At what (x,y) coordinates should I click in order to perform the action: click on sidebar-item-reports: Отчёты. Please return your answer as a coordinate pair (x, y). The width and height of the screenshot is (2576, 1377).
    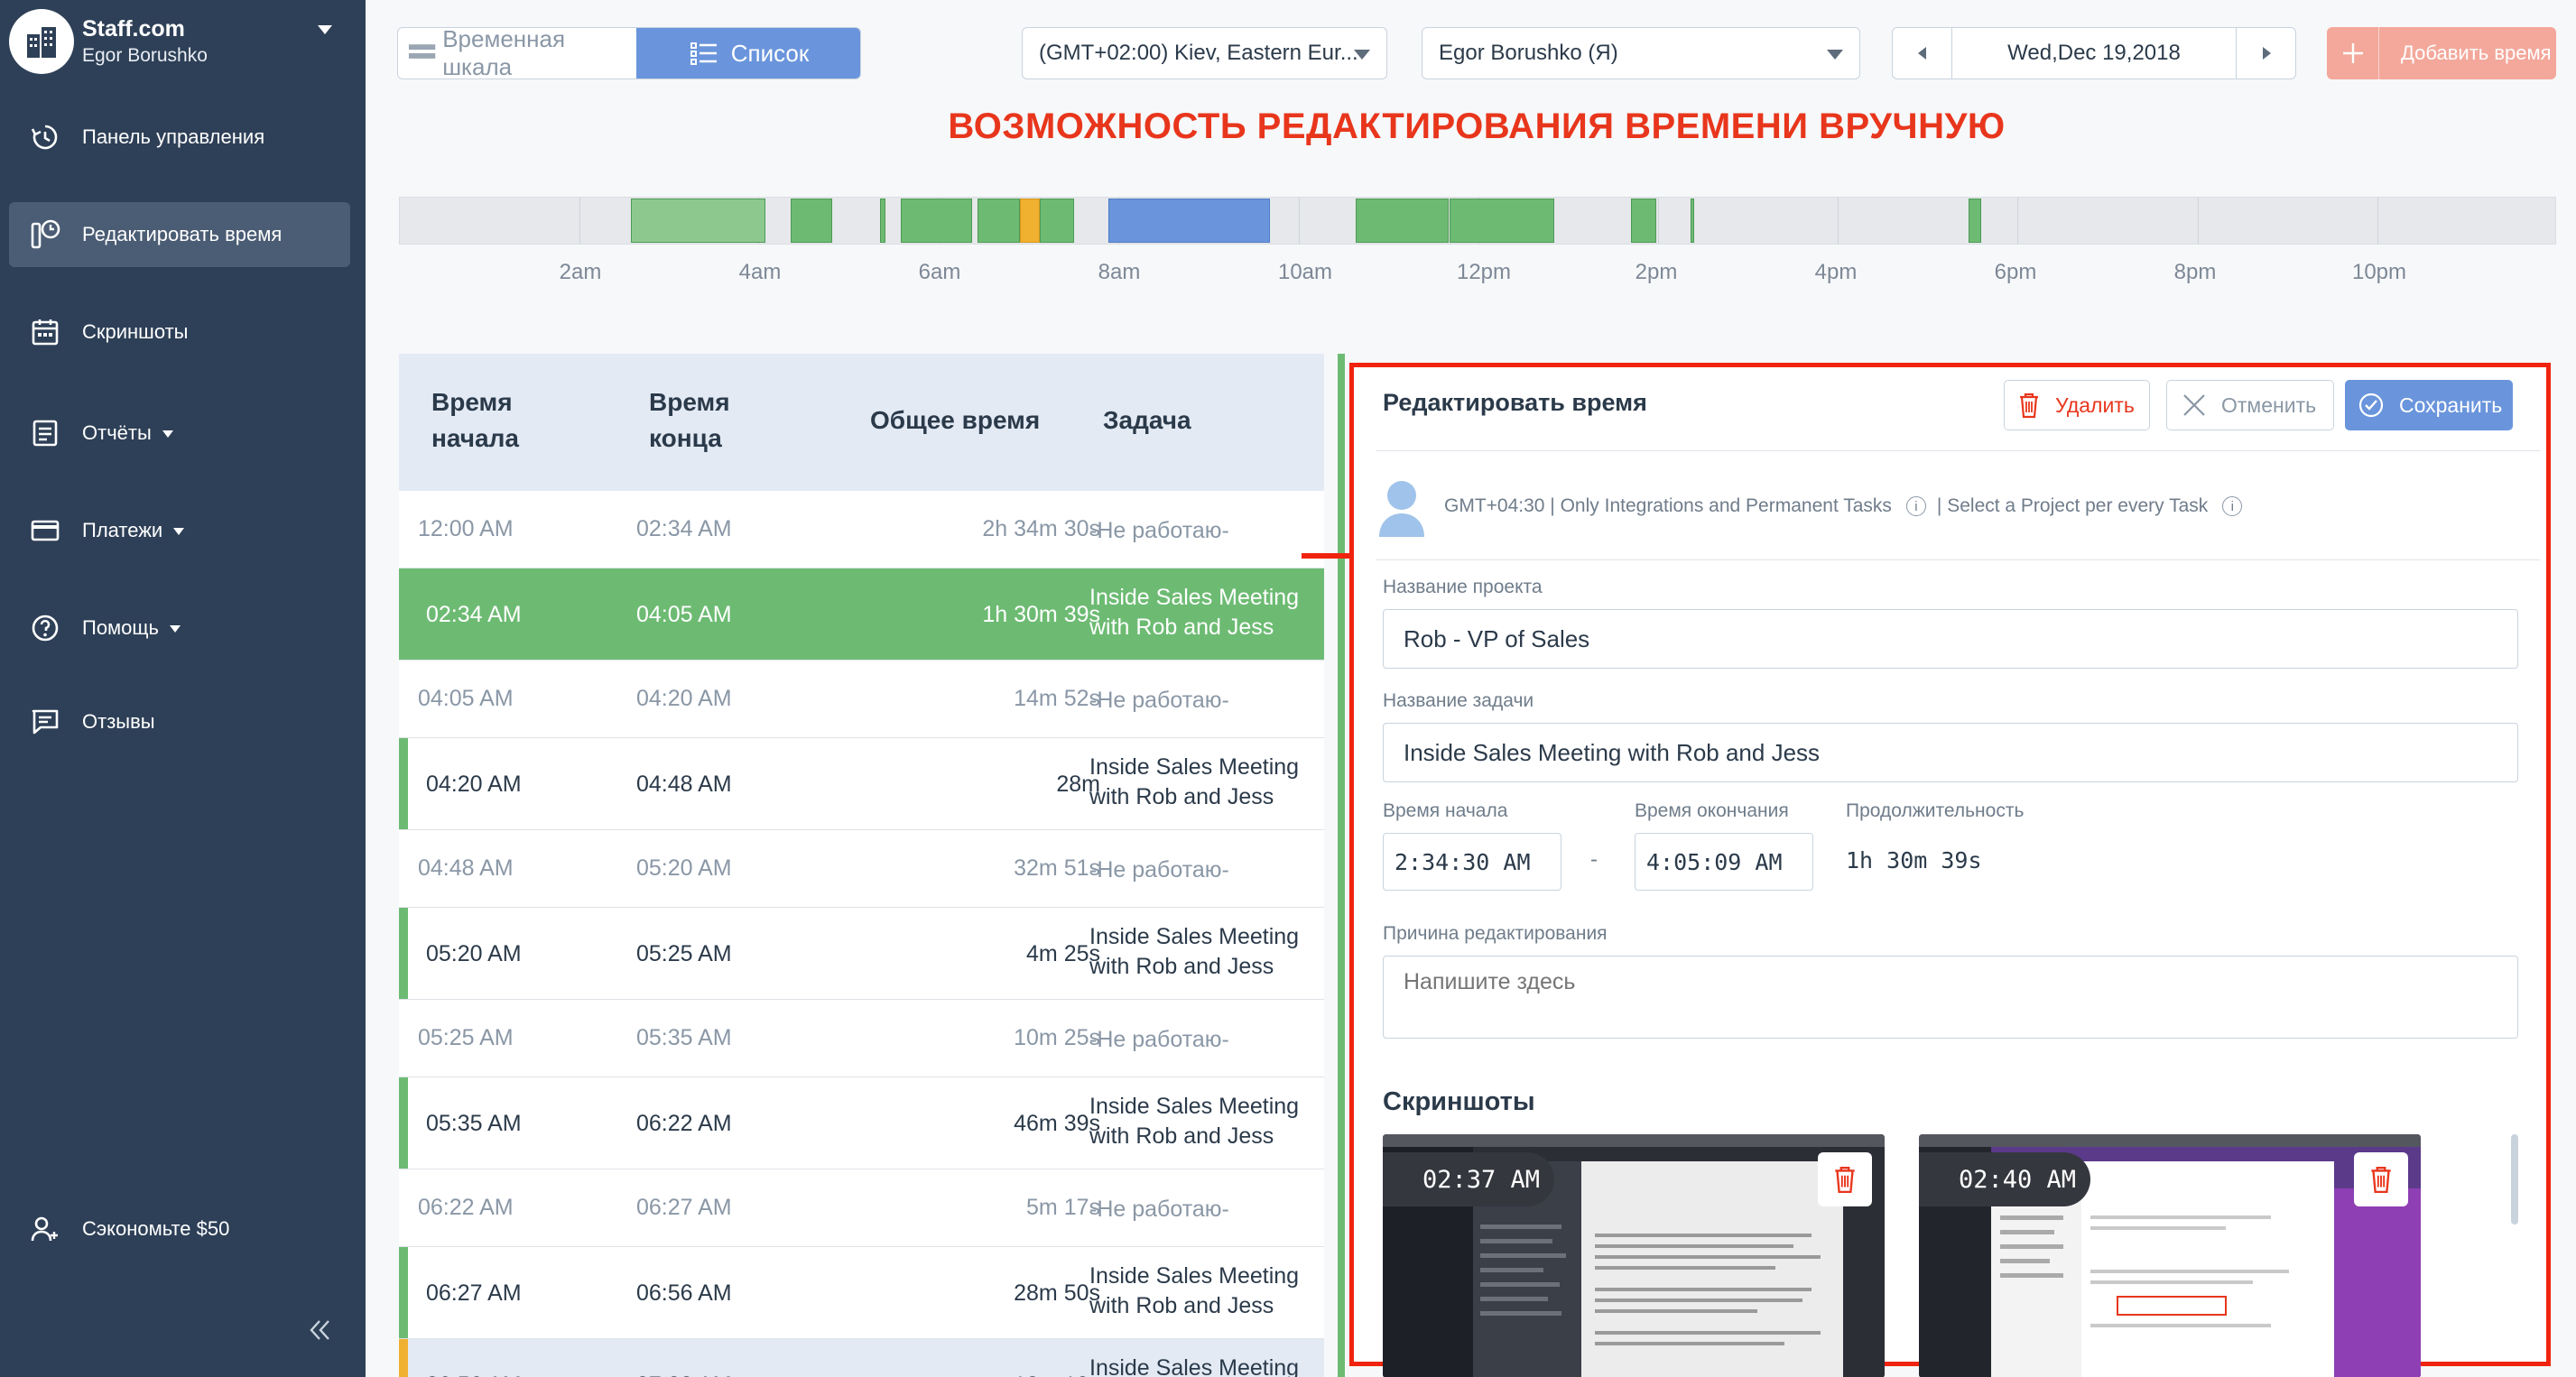
    Looking at the image, I should click on (179, 433).